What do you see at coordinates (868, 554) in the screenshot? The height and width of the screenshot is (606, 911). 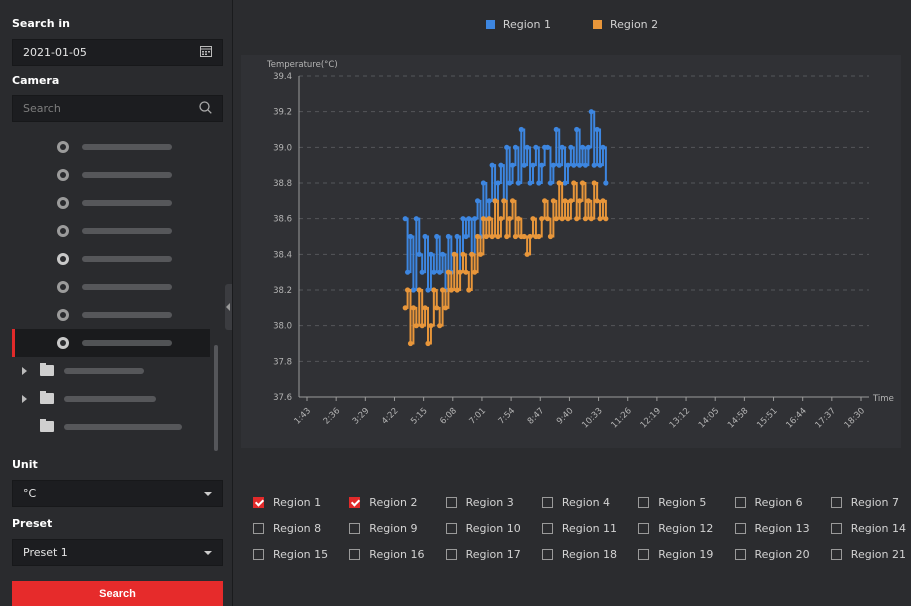 I see `region-checkbox-item: Region 21` at bounding box center [868, 554].